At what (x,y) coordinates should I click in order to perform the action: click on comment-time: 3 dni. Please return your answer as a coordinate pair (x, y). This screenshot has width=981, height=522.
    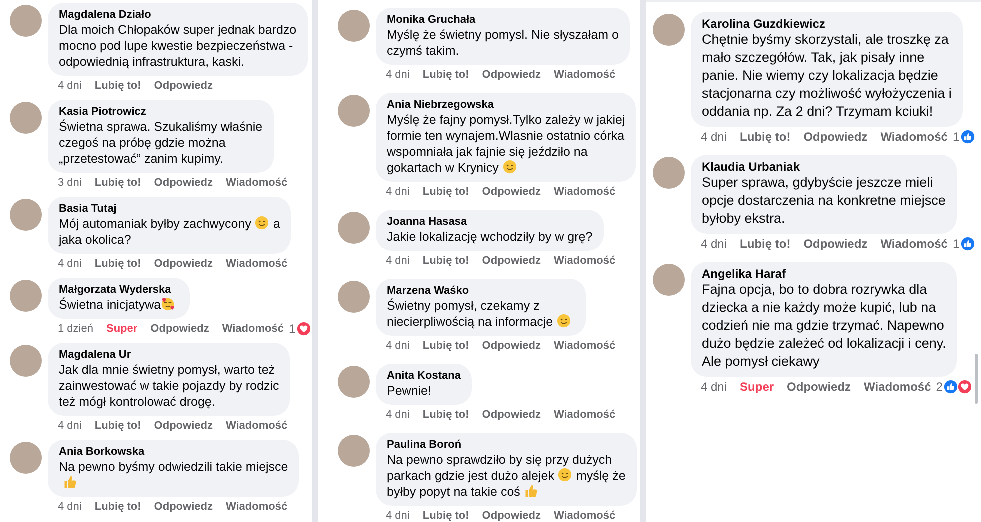
    Looking at the image, I should click on (70, 183).